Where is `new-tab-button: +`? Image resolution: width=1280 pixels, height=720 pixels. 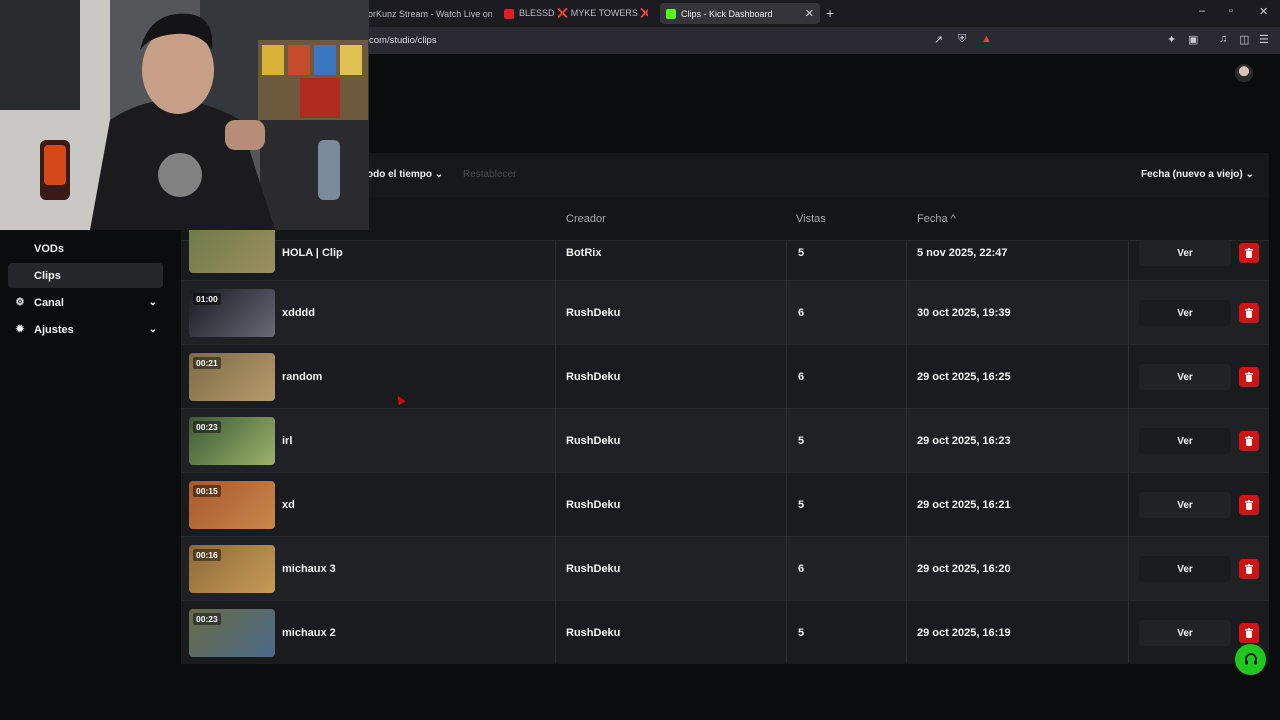
new-tab-button: + is located at coordinates (830, 13).